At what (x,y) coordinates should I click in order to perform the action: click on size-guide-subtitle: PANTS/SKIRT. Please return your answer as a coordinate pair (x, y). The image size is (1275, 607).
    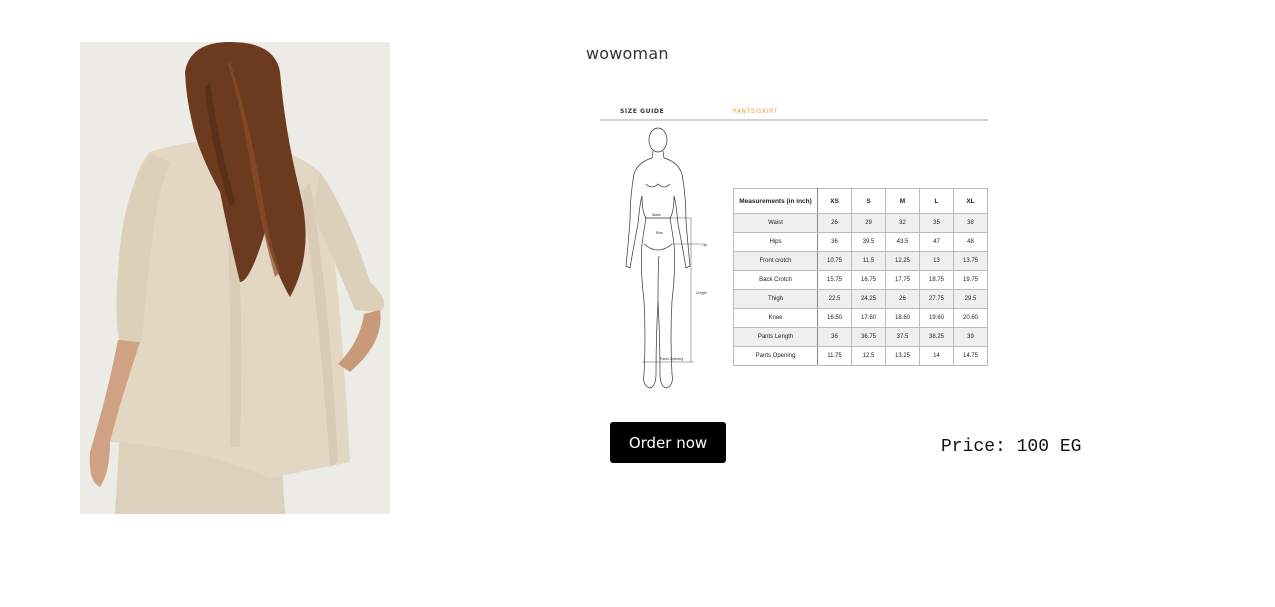
    Looking at the image, I should click on (755, 111).